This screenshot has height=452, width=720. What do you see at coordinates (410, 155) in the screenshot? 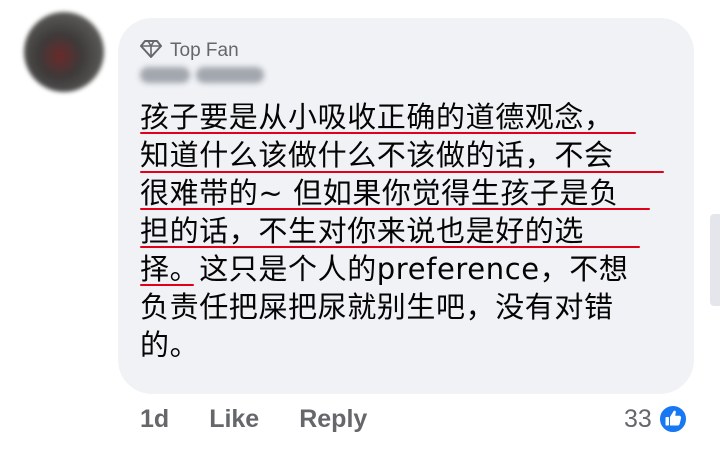
I see `comment-line: 知道什么该做什么不该做的话，不会` at bounding box center [410, 155].